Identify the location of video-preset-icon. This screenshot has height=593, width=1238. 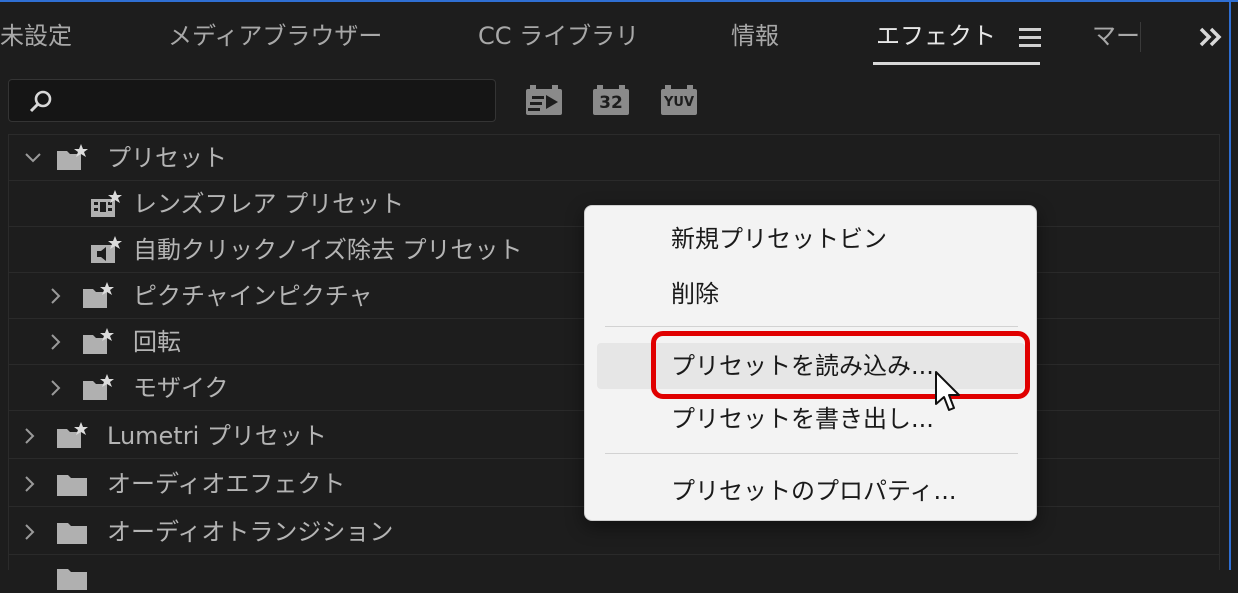
(106, 203).